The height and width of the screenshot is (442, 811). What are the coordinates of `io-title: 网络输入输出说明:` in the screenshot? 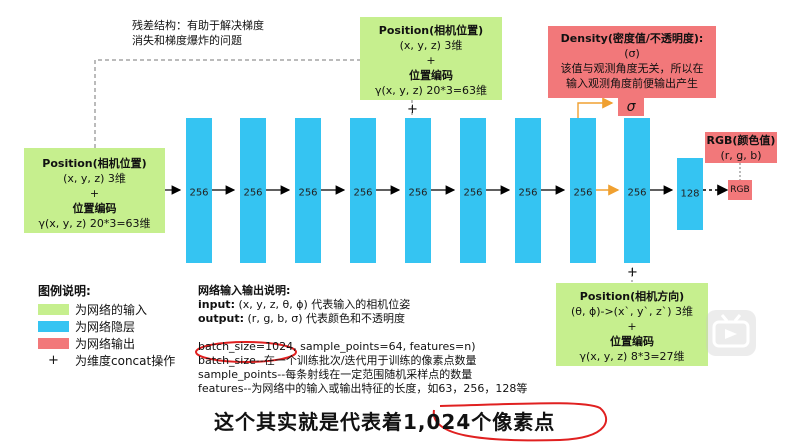 It's located at (244, 290).